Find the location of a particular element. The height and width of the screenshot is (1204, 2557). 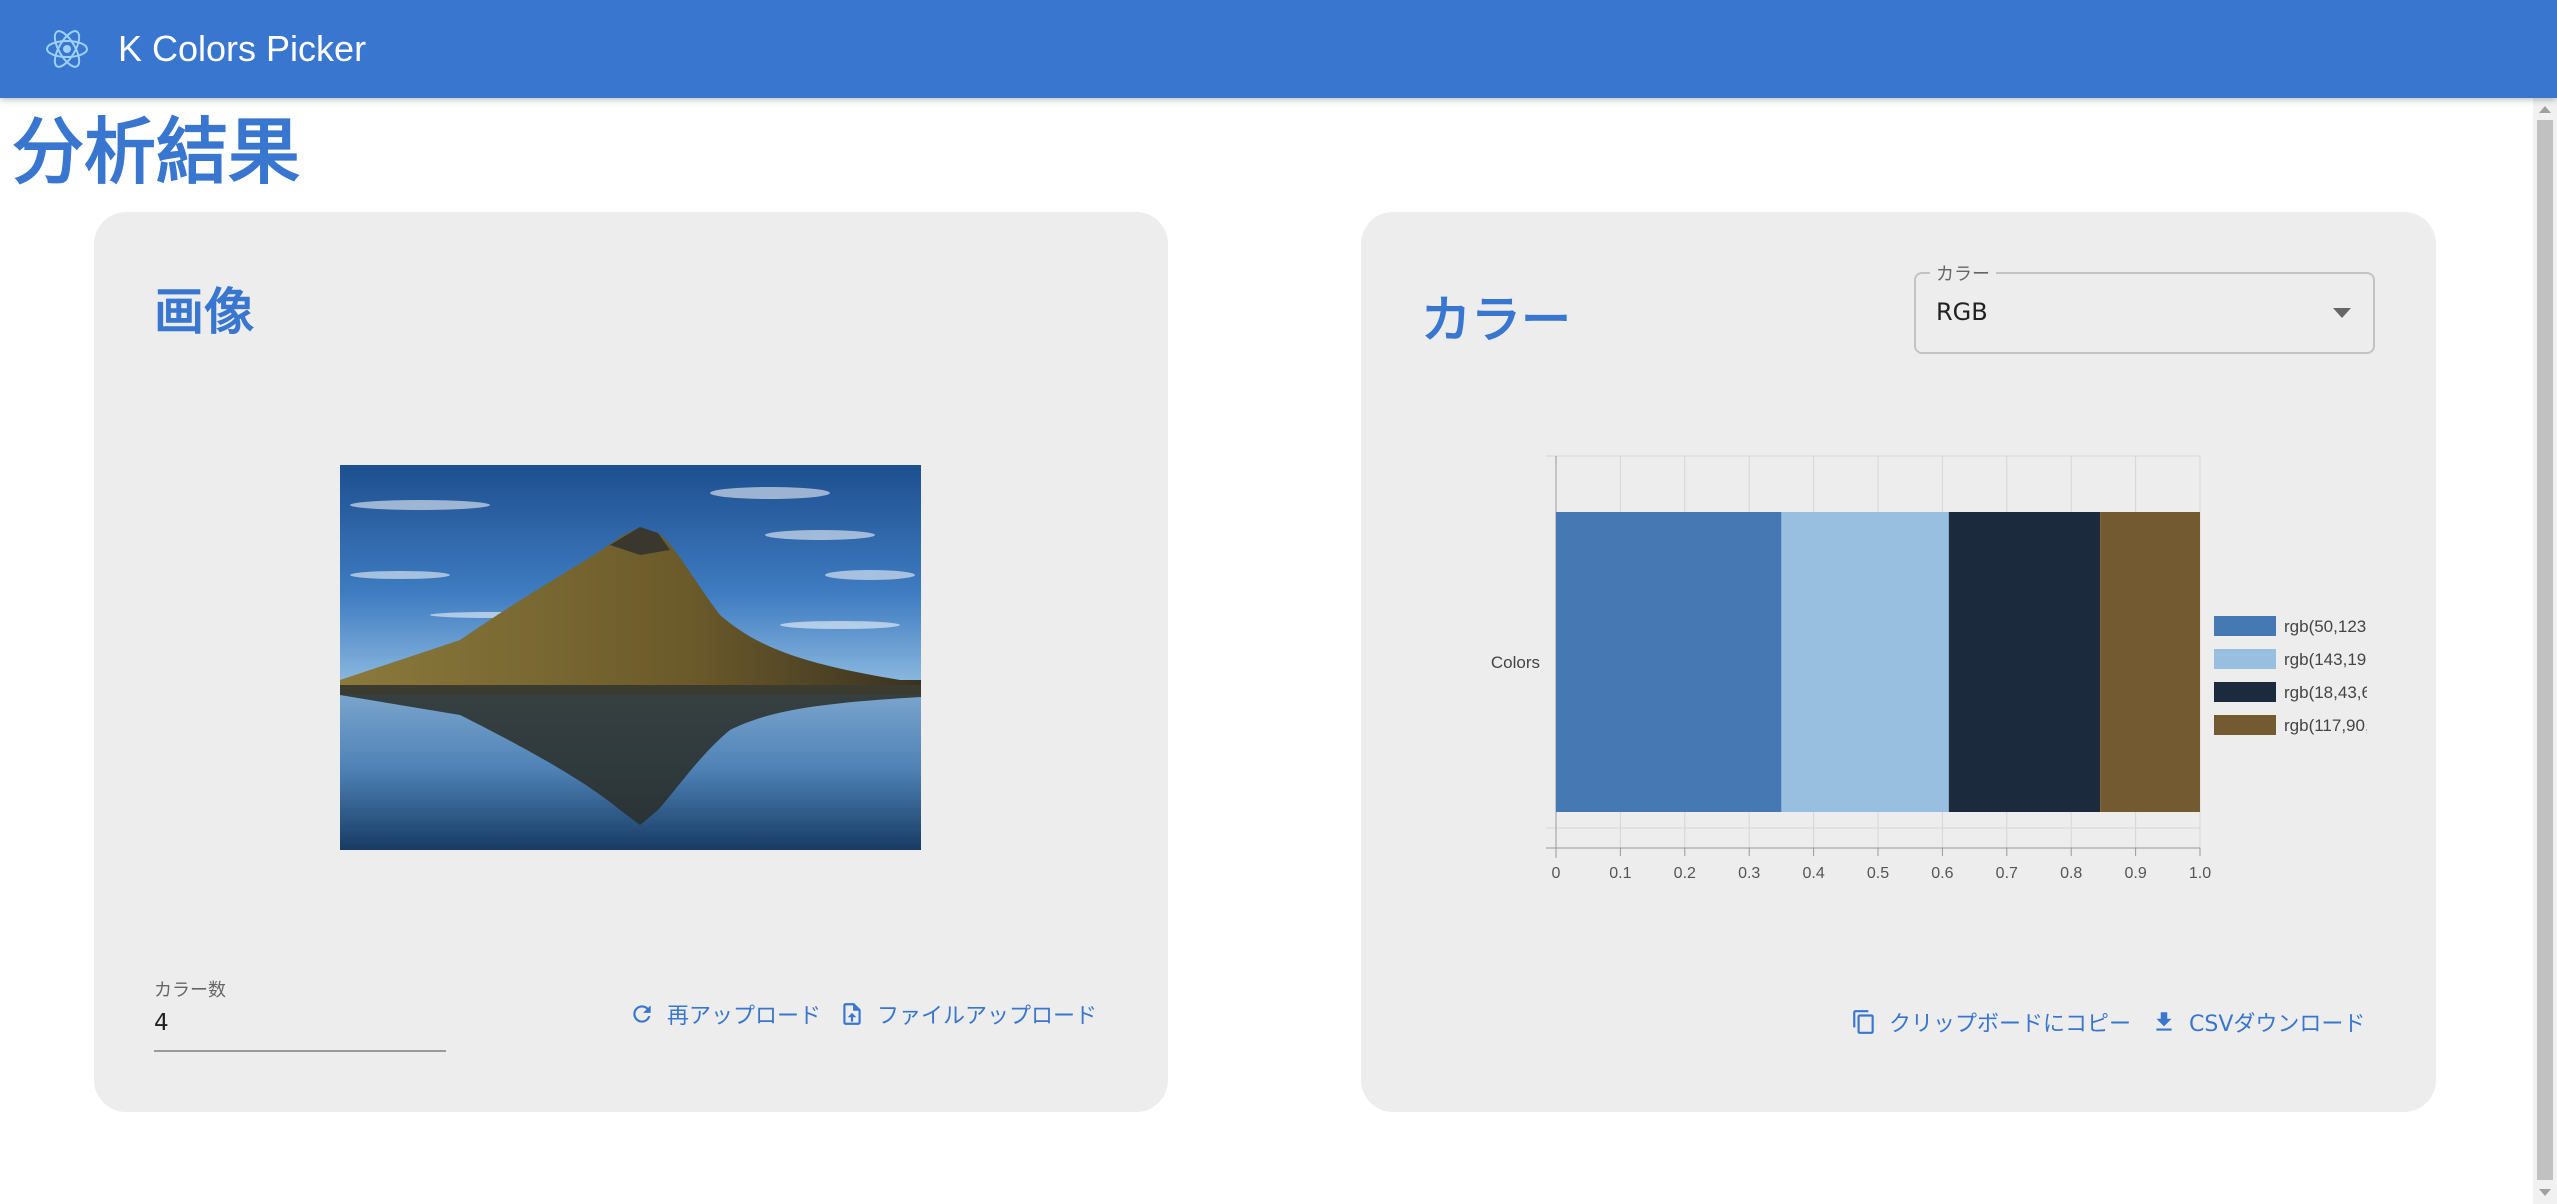

refresh-icon is located at coordinates (642, 1014).